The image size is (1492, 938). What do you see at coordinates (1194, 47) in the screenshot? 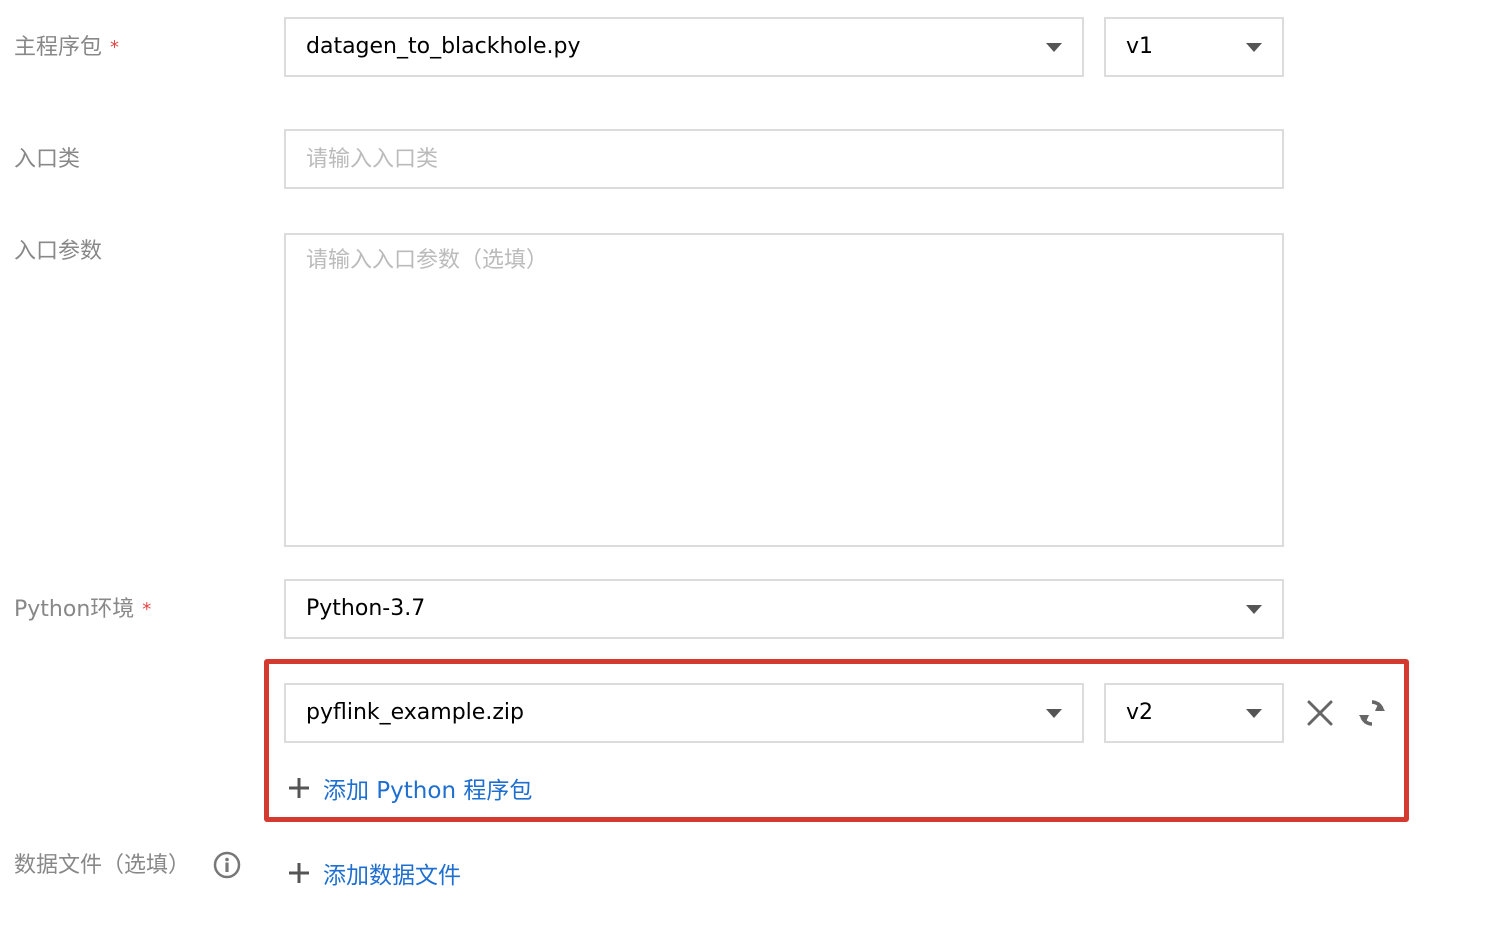
I see `main-package-version-select: v1` at bounding box center [1194, 47].